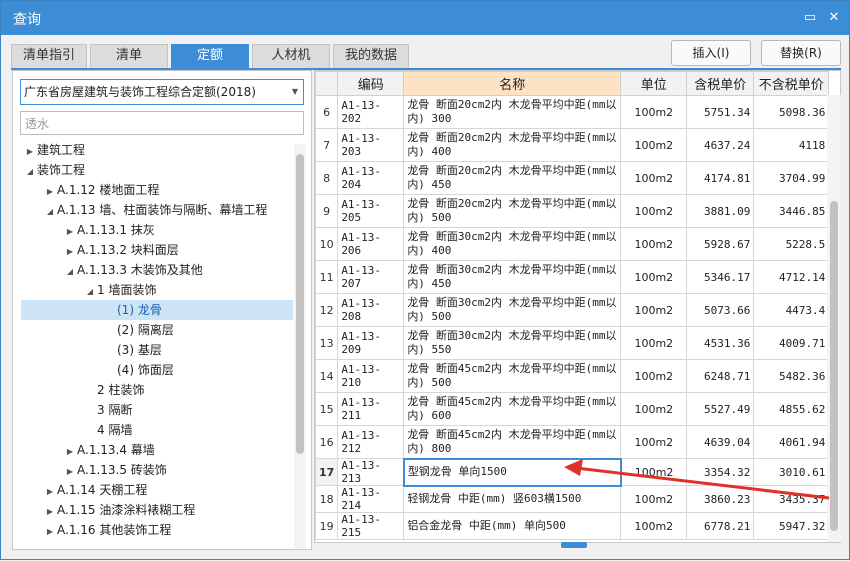 The height and width of the screenshot is (561, 850). Describe the element at coordinates (371, 83) in the screenshot. I see `header-code: 编码` at that location.